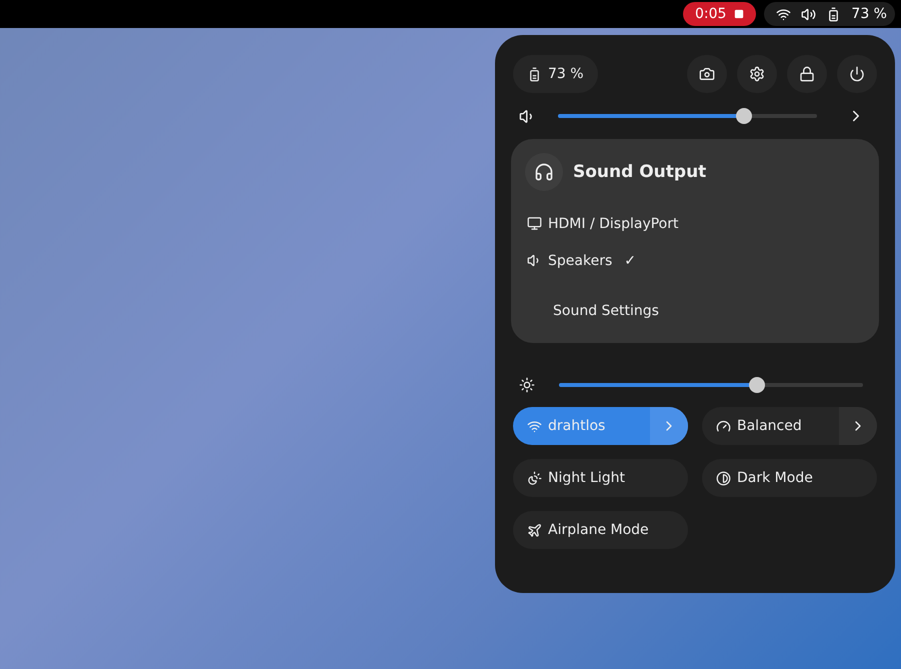 This screenshot has width=901, height=669. I want to click on settings-icon, so click(757, 74).